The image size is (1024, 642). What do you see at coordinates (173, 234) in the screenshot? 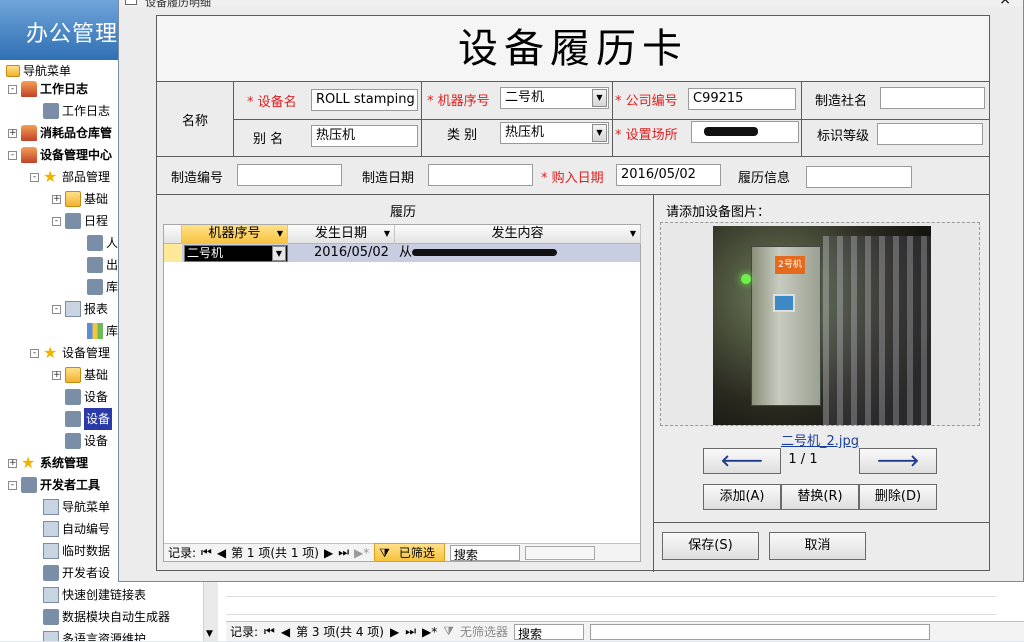
I see `select-all-cell` at bounding box center [173, 234].